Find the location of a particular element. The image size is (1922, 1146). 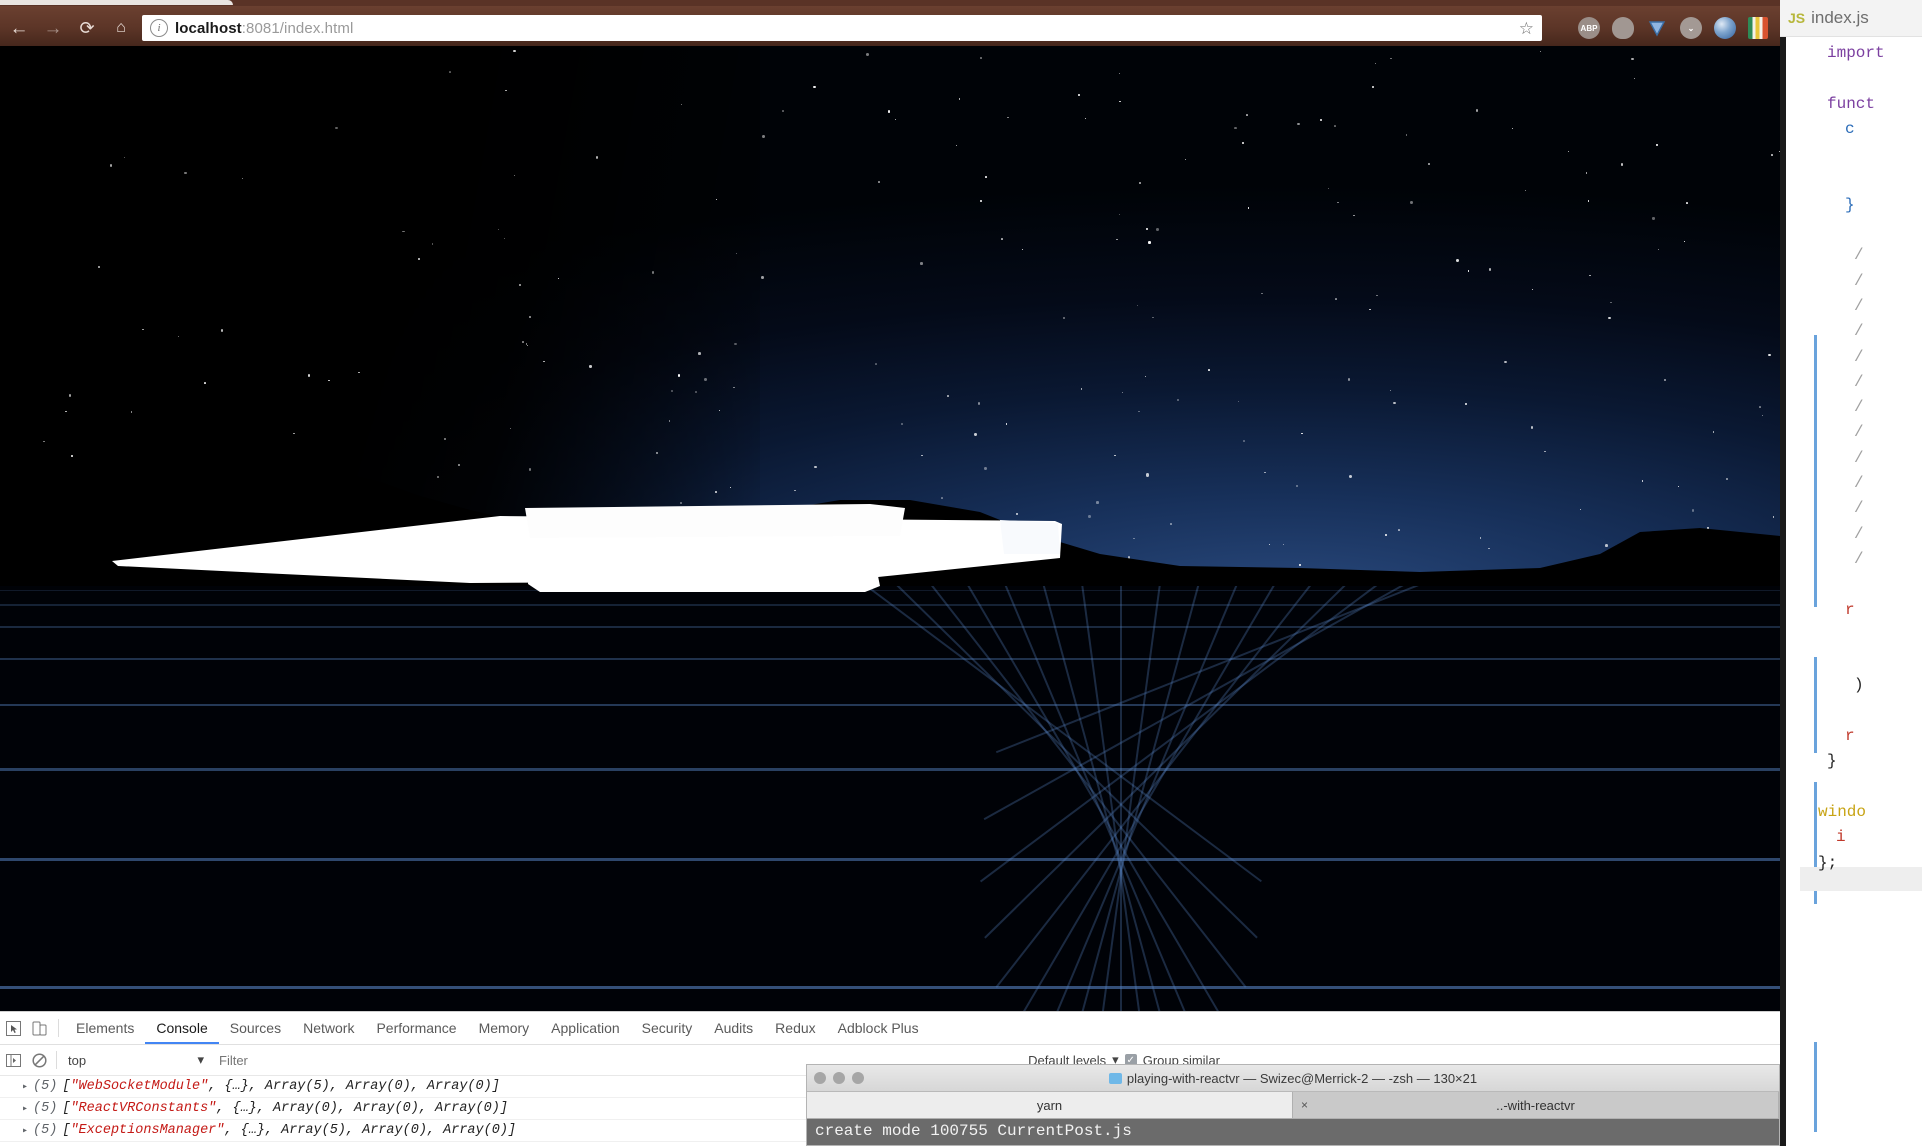

log-rest: , {…}, Array(5), Array(0), Array(0)] is located at coordinates (354, 1086).